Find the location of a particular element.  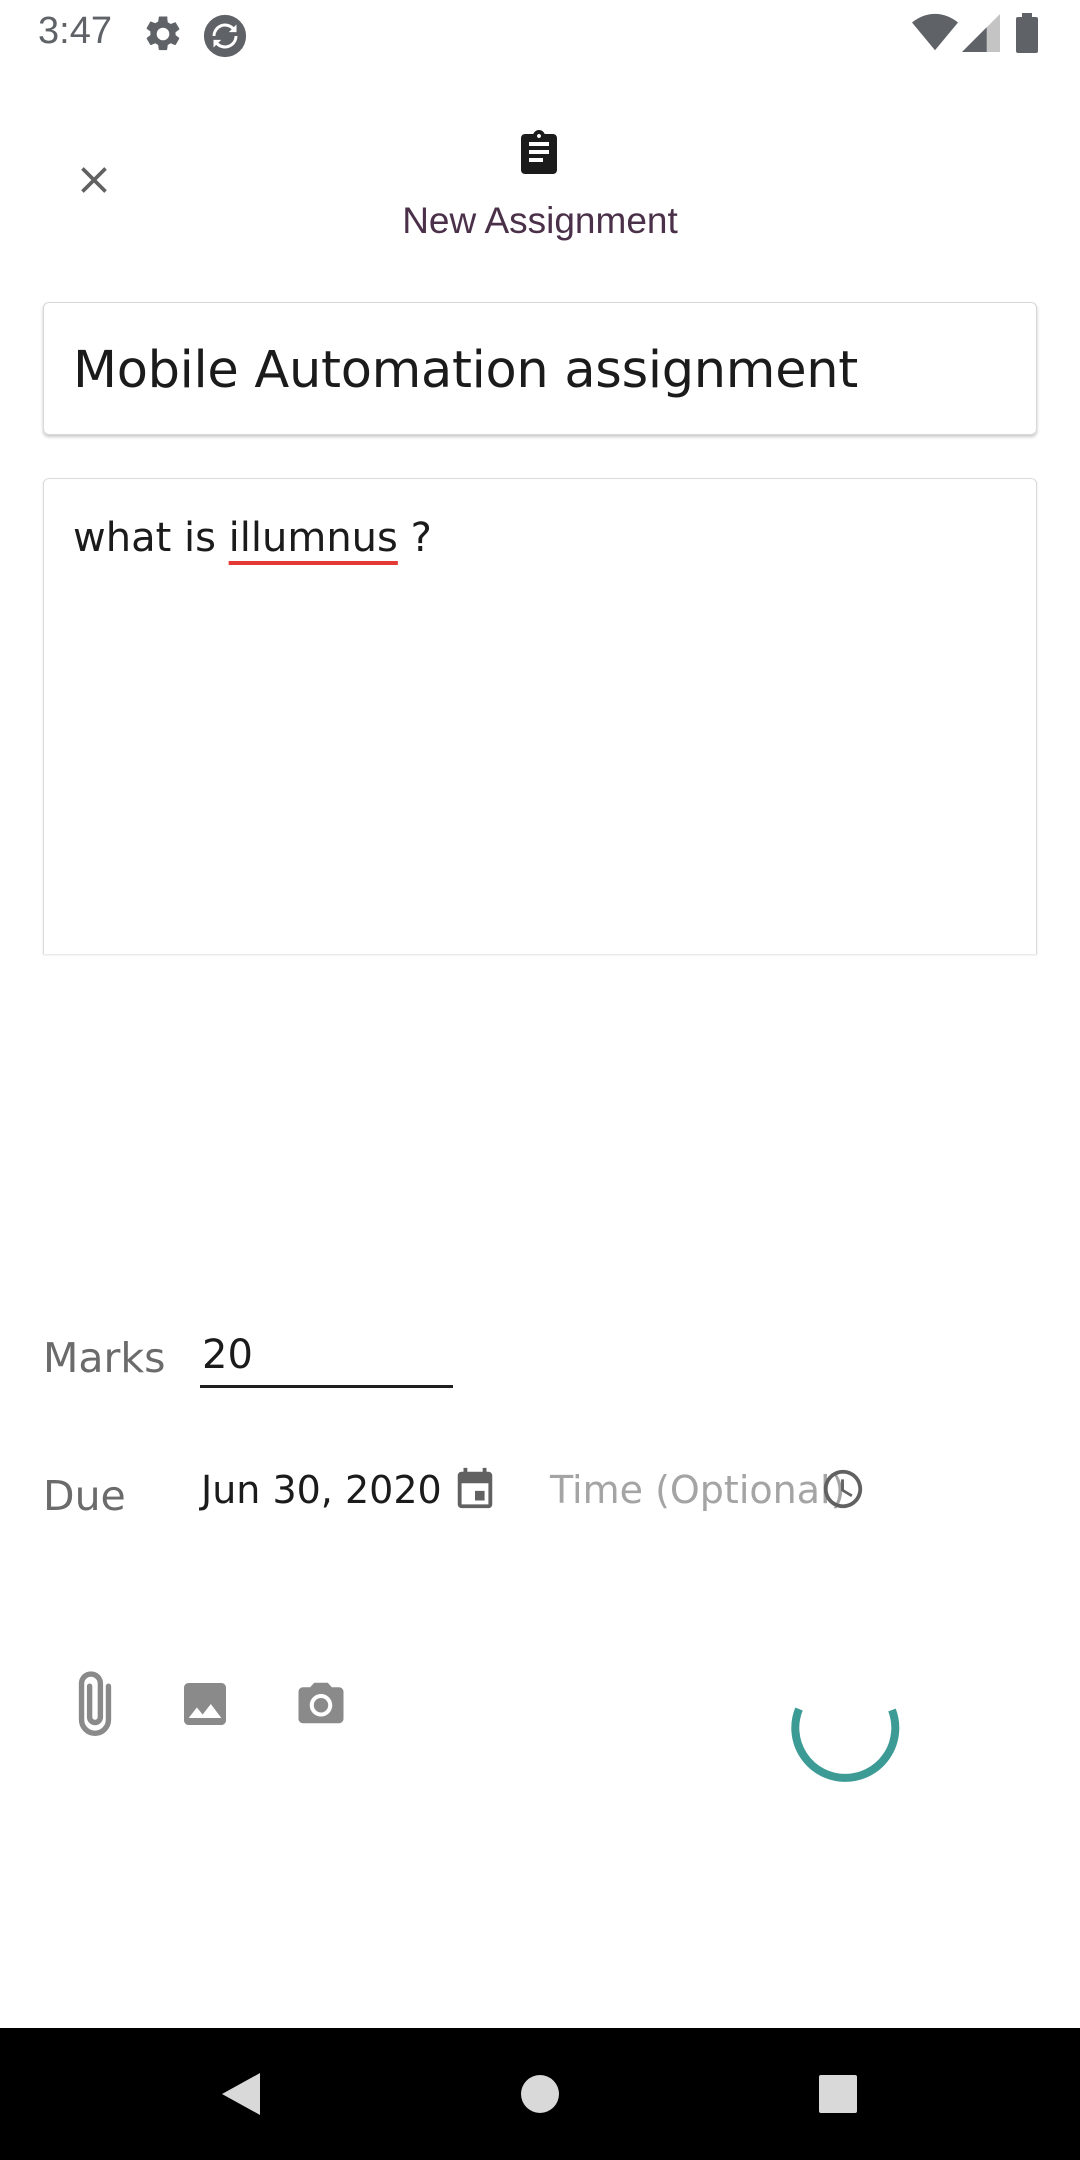

recents-icon is located at coordinates (838, 2094).